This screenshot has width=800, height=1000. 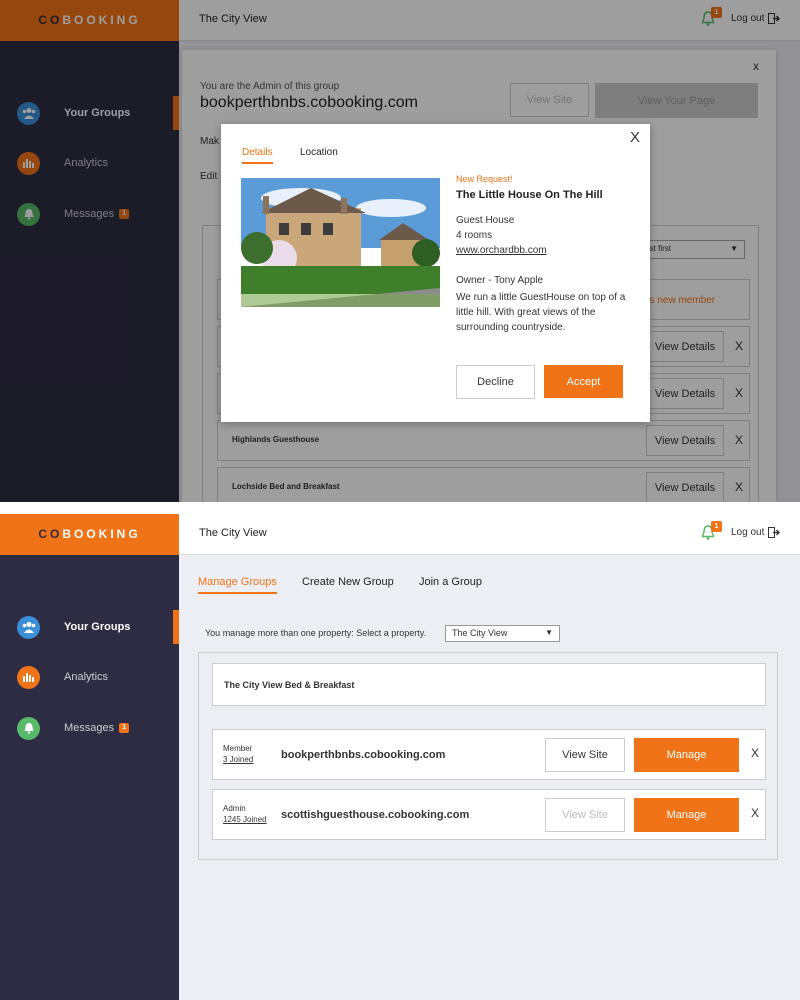 I want to click on messages-badge: 1, so click(x=124, y=728).